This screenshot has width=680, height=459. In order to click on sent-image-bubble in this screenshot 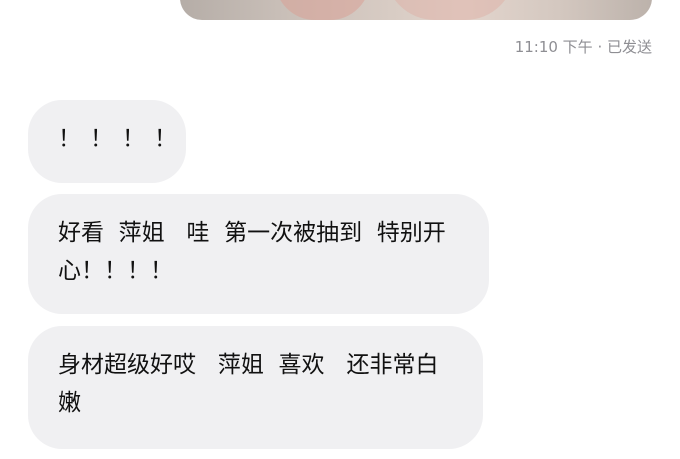, I will do `click(416, 10)`.